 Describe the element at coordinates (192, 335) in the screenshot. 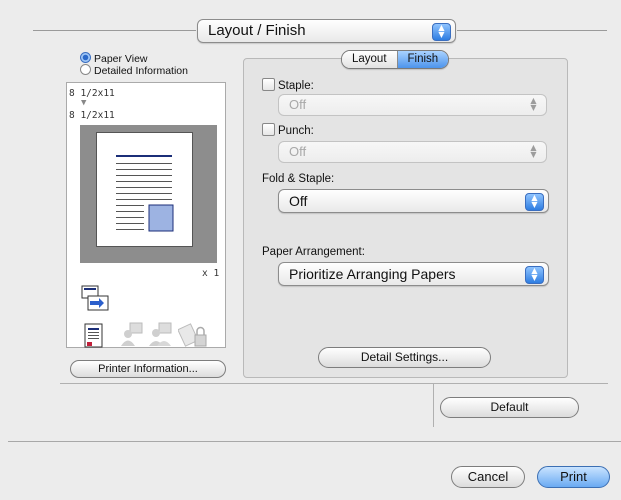

I see `secure-print-icon` at that location.